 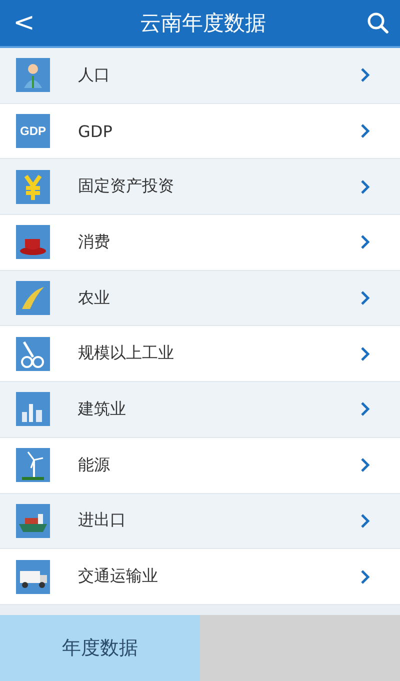 I want to click on wind-turbine-icon, so click(x=33, y=465).